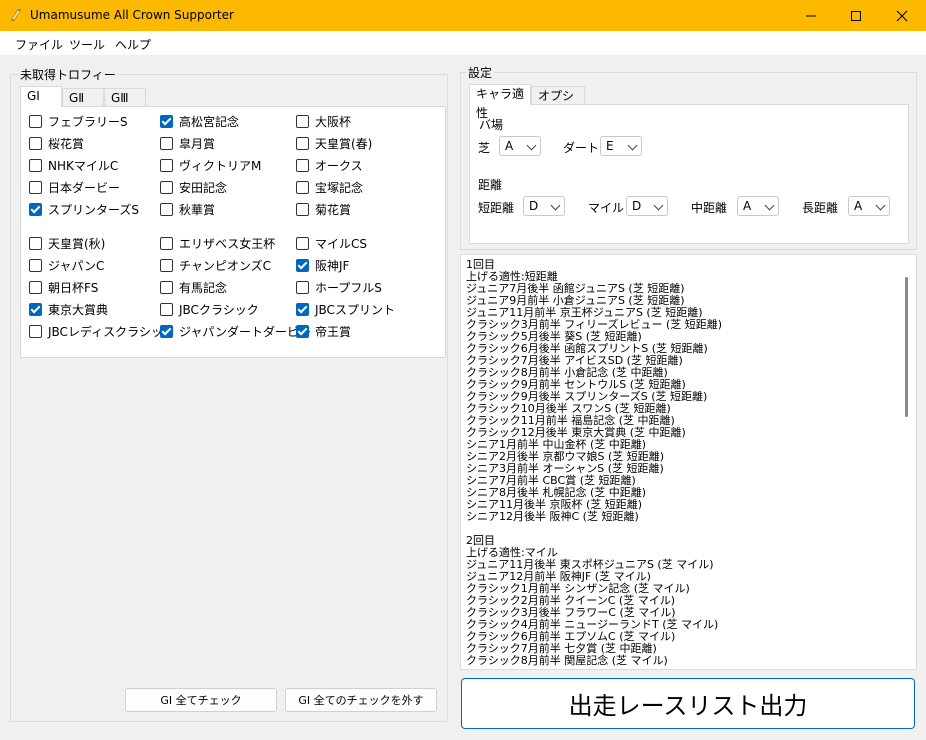 The height and width of the screenshot is (740, 926). Describe the element at coordinates (133, 44) in the screenshot. I see `menu-help: ヘルプ` at that location.